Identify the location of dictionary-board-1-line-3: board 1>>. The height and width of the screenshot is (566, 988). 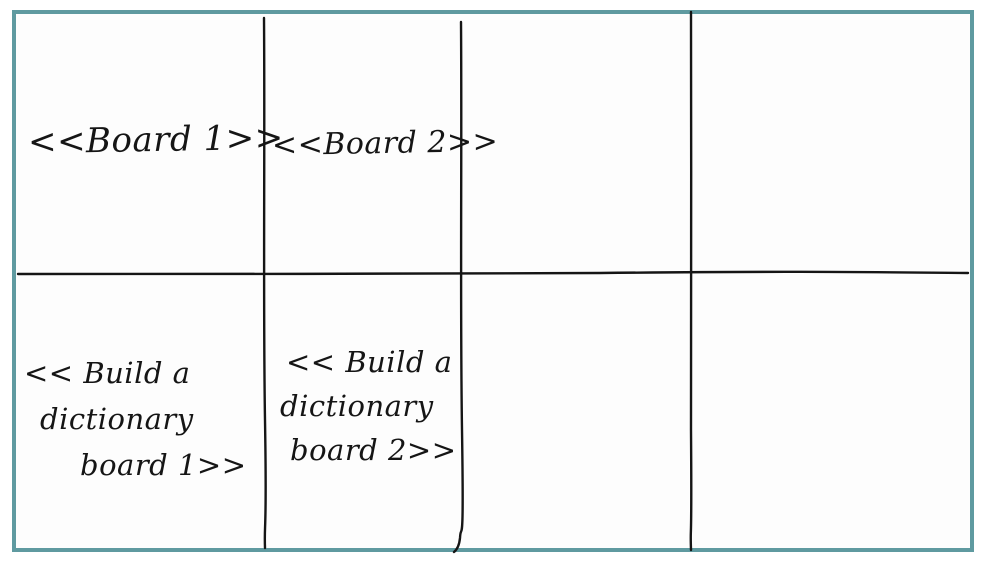
(163, 465).